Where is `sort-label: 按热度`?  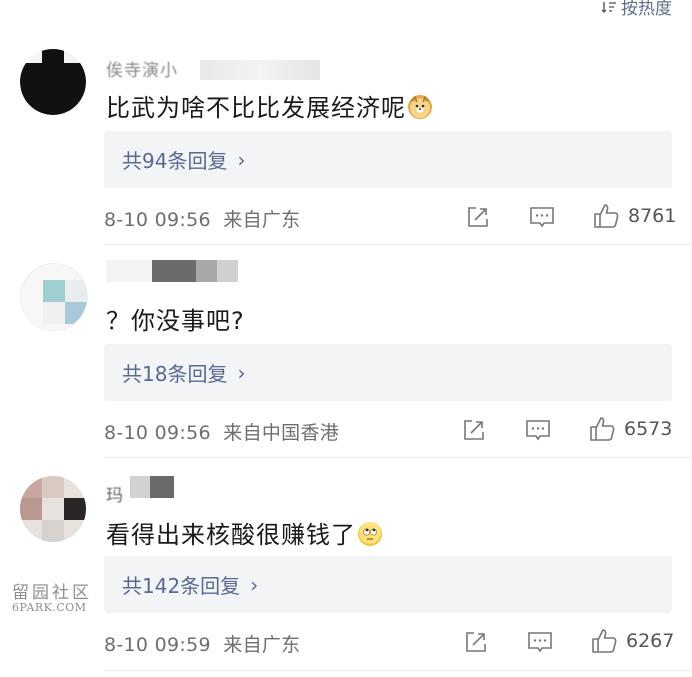
sort-label: 按热度 is located at coordinates (646, 9).